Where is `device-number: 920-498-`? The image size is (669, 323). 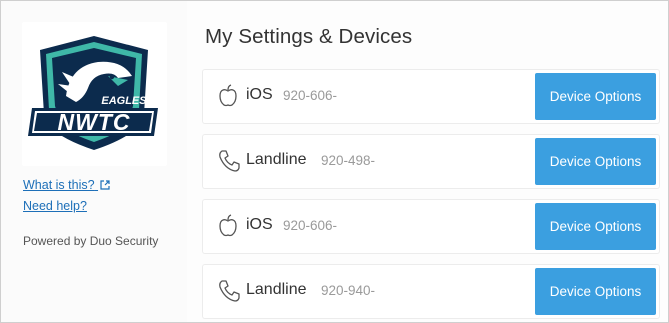
device-number: 920-498- is located at coordinates (348, 160).